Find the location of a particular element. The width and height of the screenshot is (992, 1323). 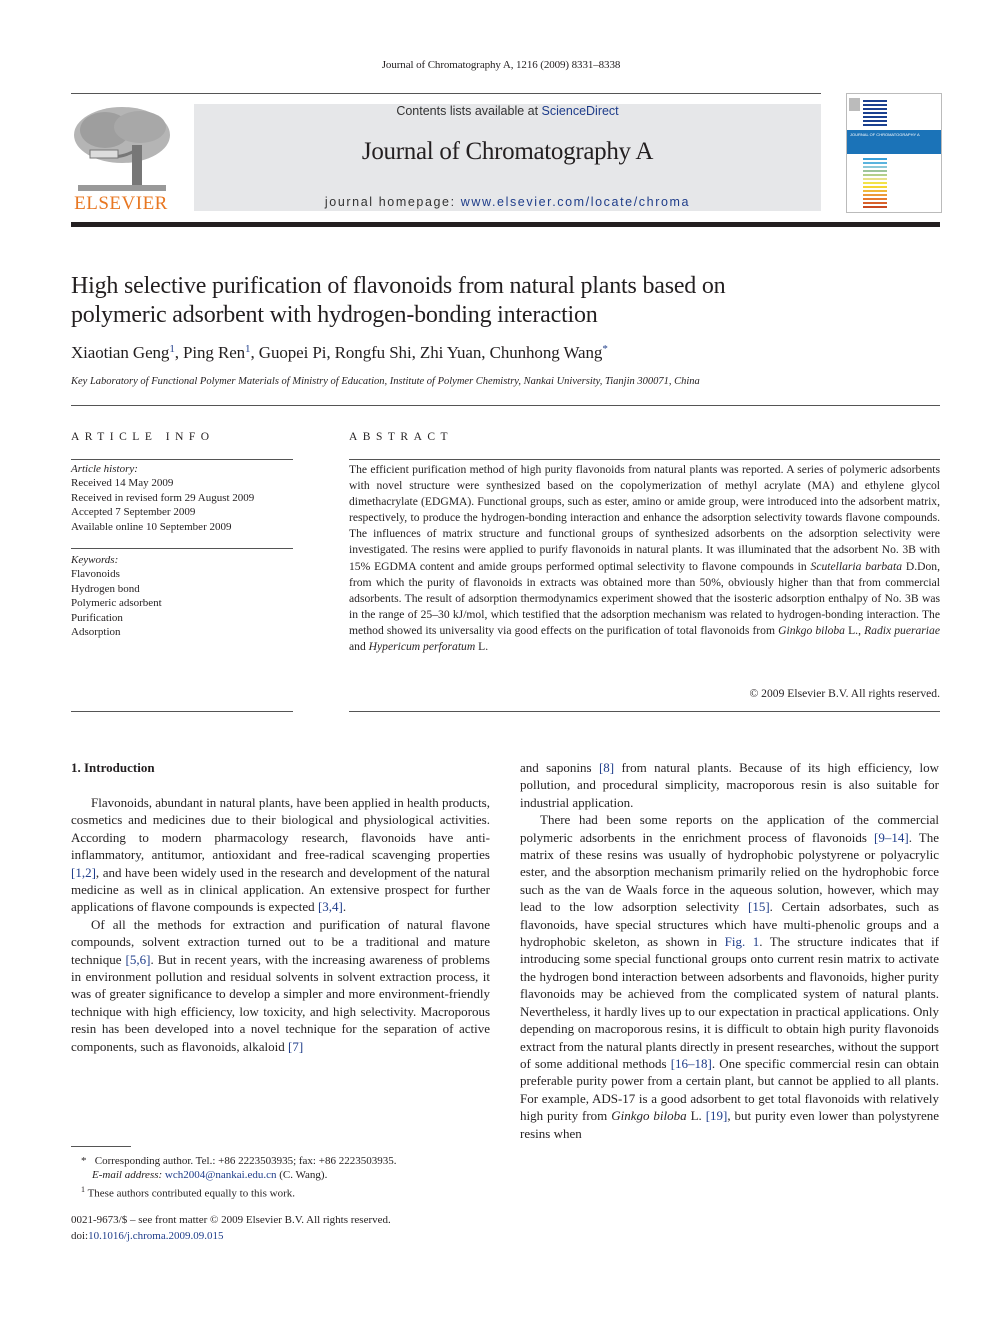

keyword: Purification is located at coordinates (97, 617).